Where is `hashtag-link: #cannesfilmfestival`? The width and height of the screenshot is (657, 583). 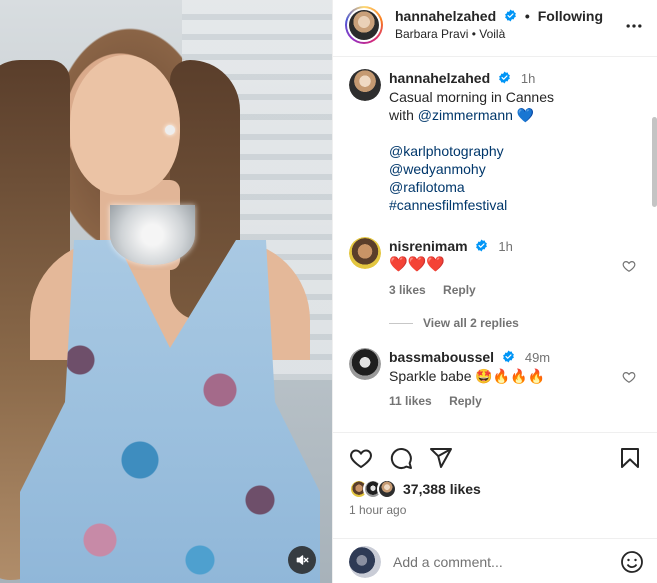
hashtag-link: #cannesfilmfestival is located at coordinates (509, 205).